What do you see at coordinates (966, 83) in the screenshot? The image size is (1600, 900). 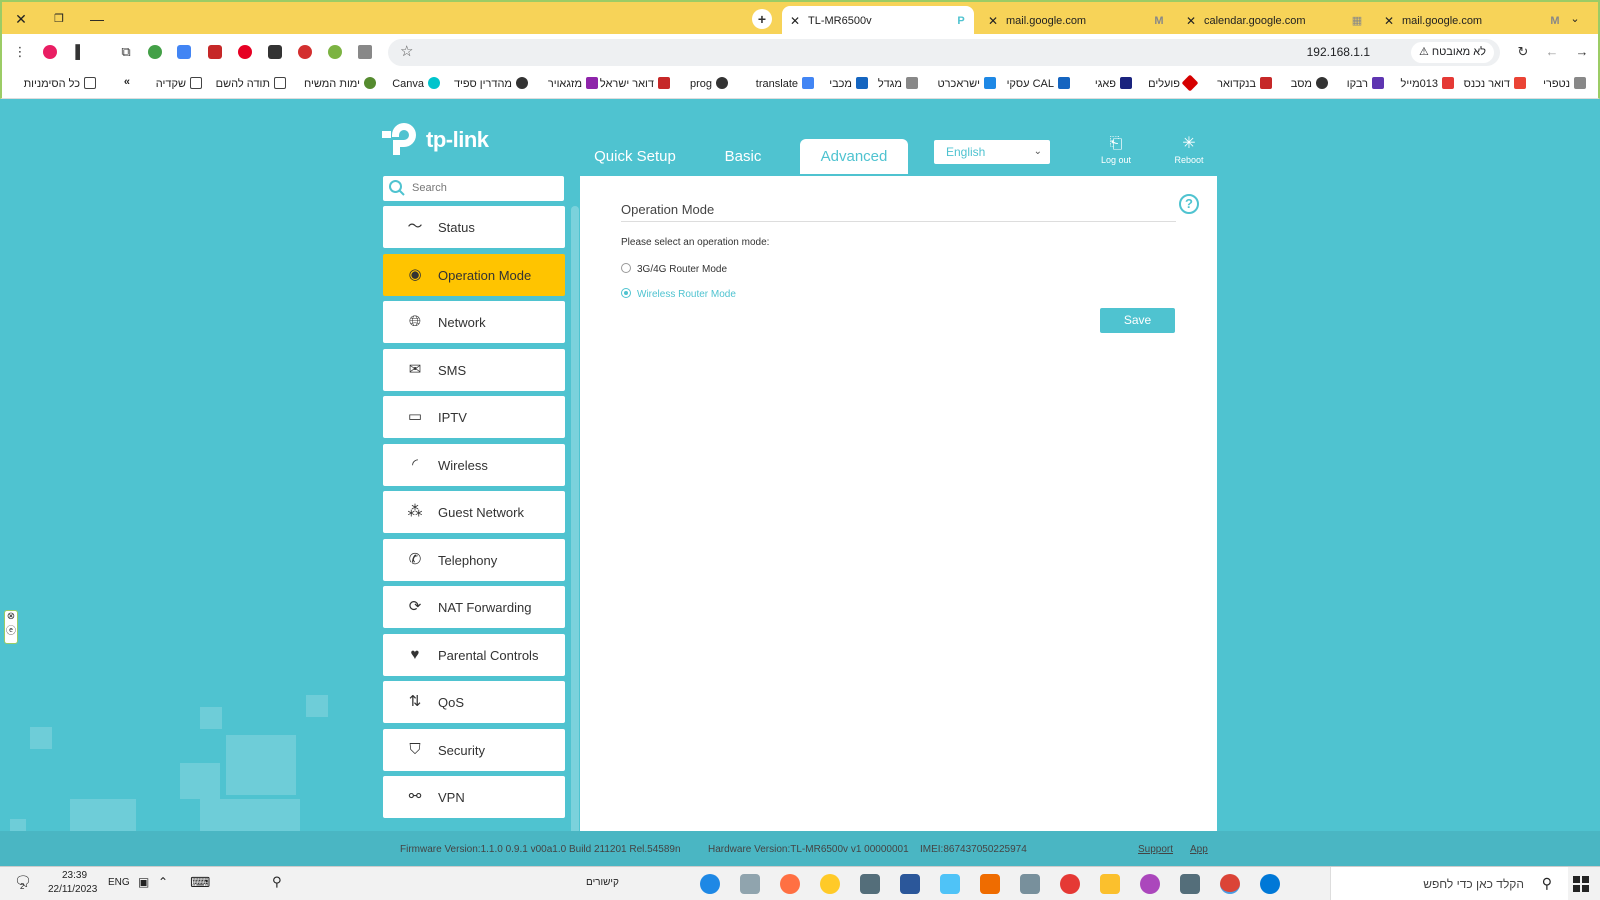 I see `bookmark-item: ישראכרט` at bounding box center [966, 83].